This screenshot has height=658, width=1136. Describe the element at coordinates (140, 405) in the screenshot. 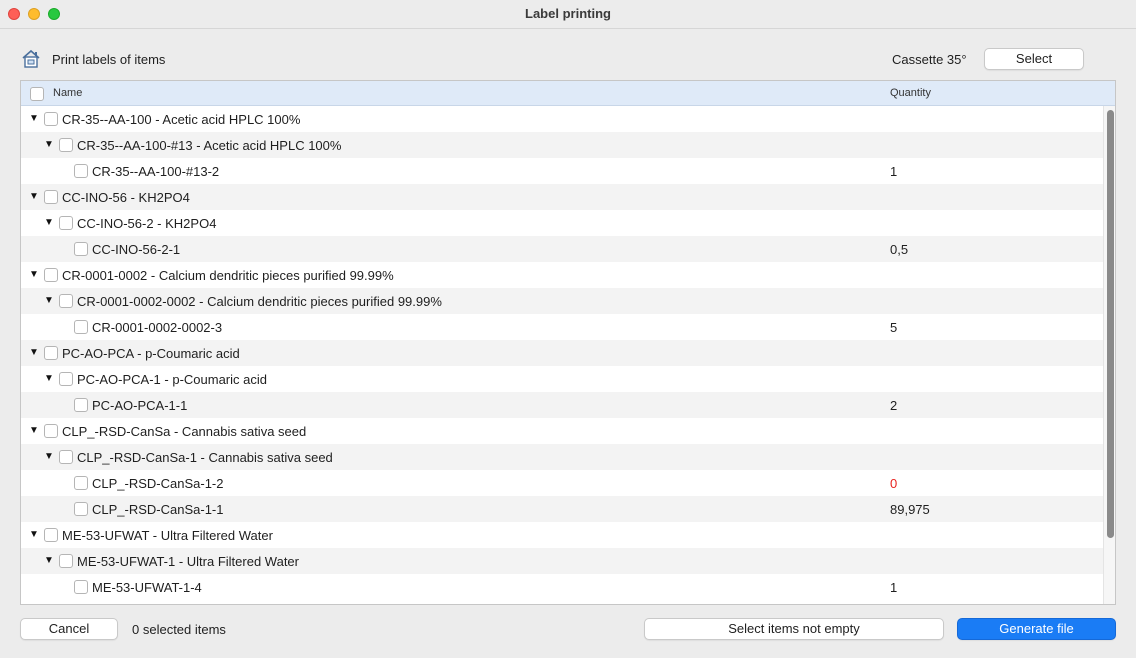

I see `row-name: PC-AO-PCA-1-1` at that location.